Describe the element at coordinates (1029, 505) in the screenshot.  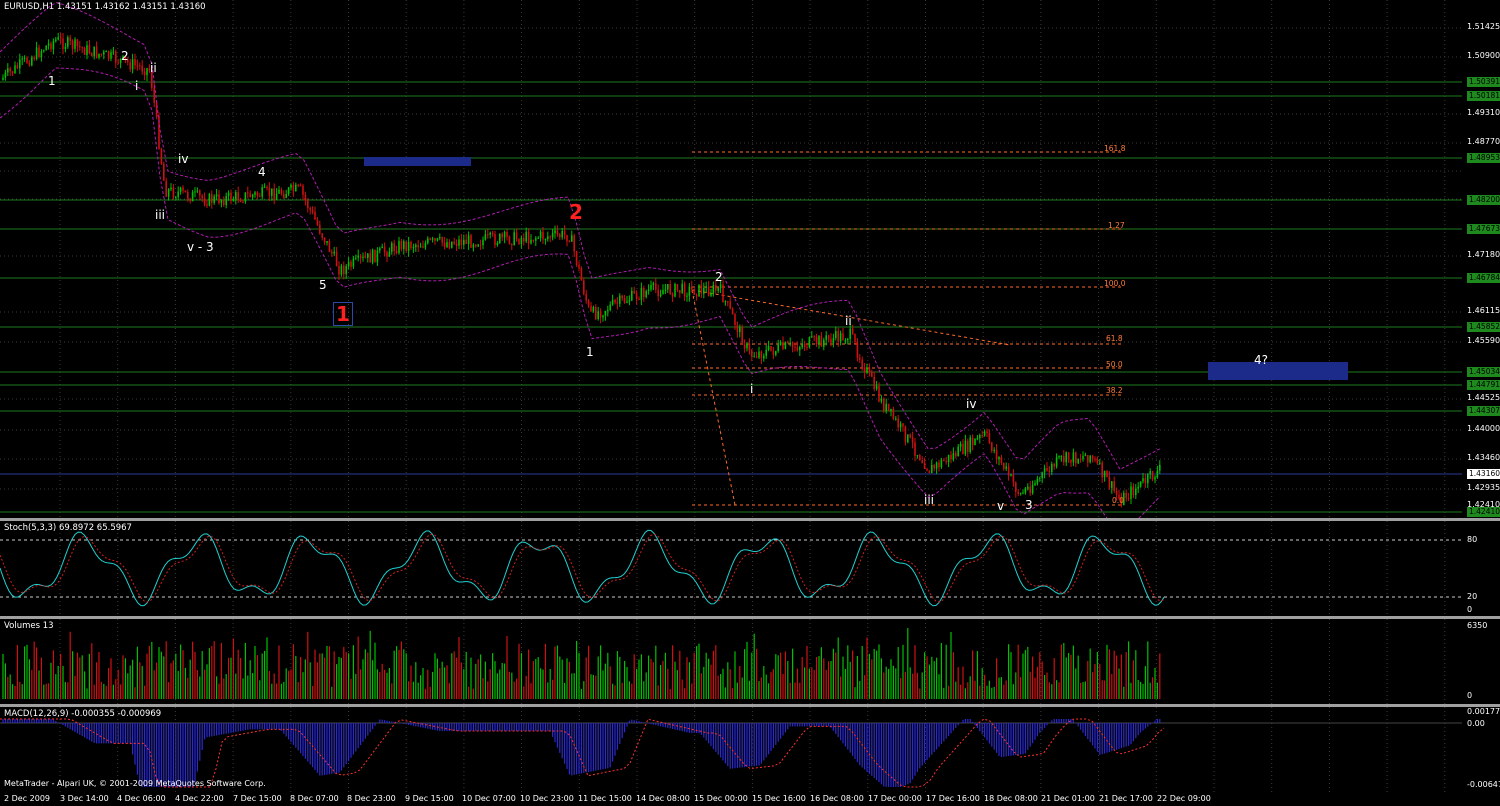
I see `wave-label: 3` at that location.